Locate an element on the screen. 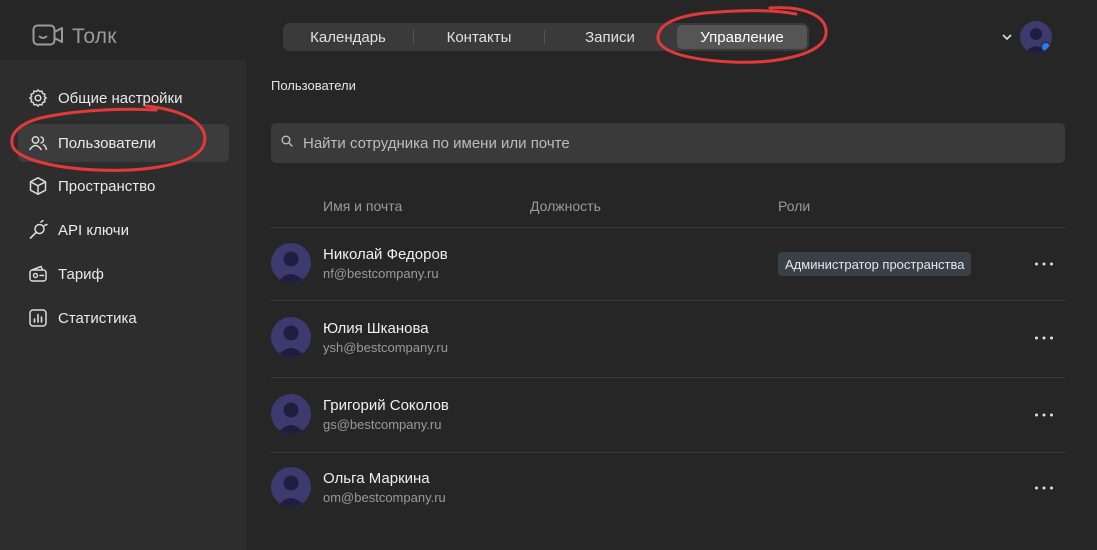 The height and width of the screenshot is (550, 1097). sidebar-item-label: API ключи is located at coordinates (93, 230).